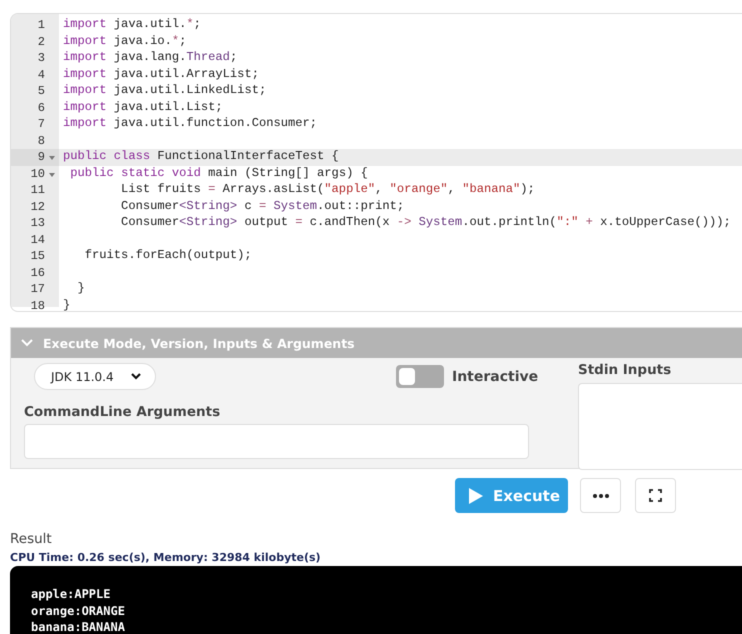  What do you see at coordinates (71, 594) in the screenshot?
I see `output-line: apple:APPLE` at bounding box center [71, 594].